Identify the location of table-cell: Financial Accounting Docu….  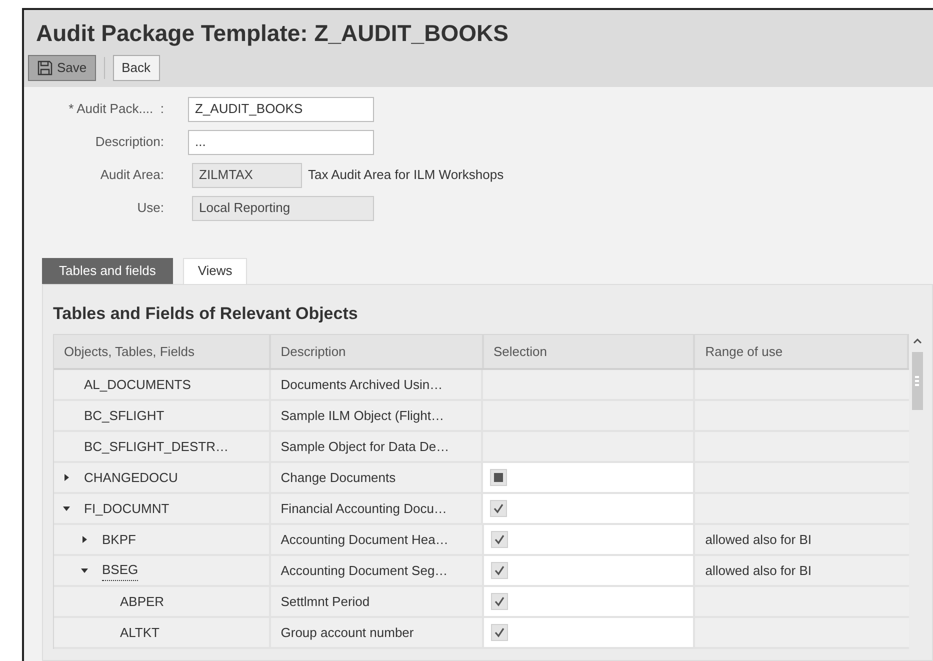
(377, 508).